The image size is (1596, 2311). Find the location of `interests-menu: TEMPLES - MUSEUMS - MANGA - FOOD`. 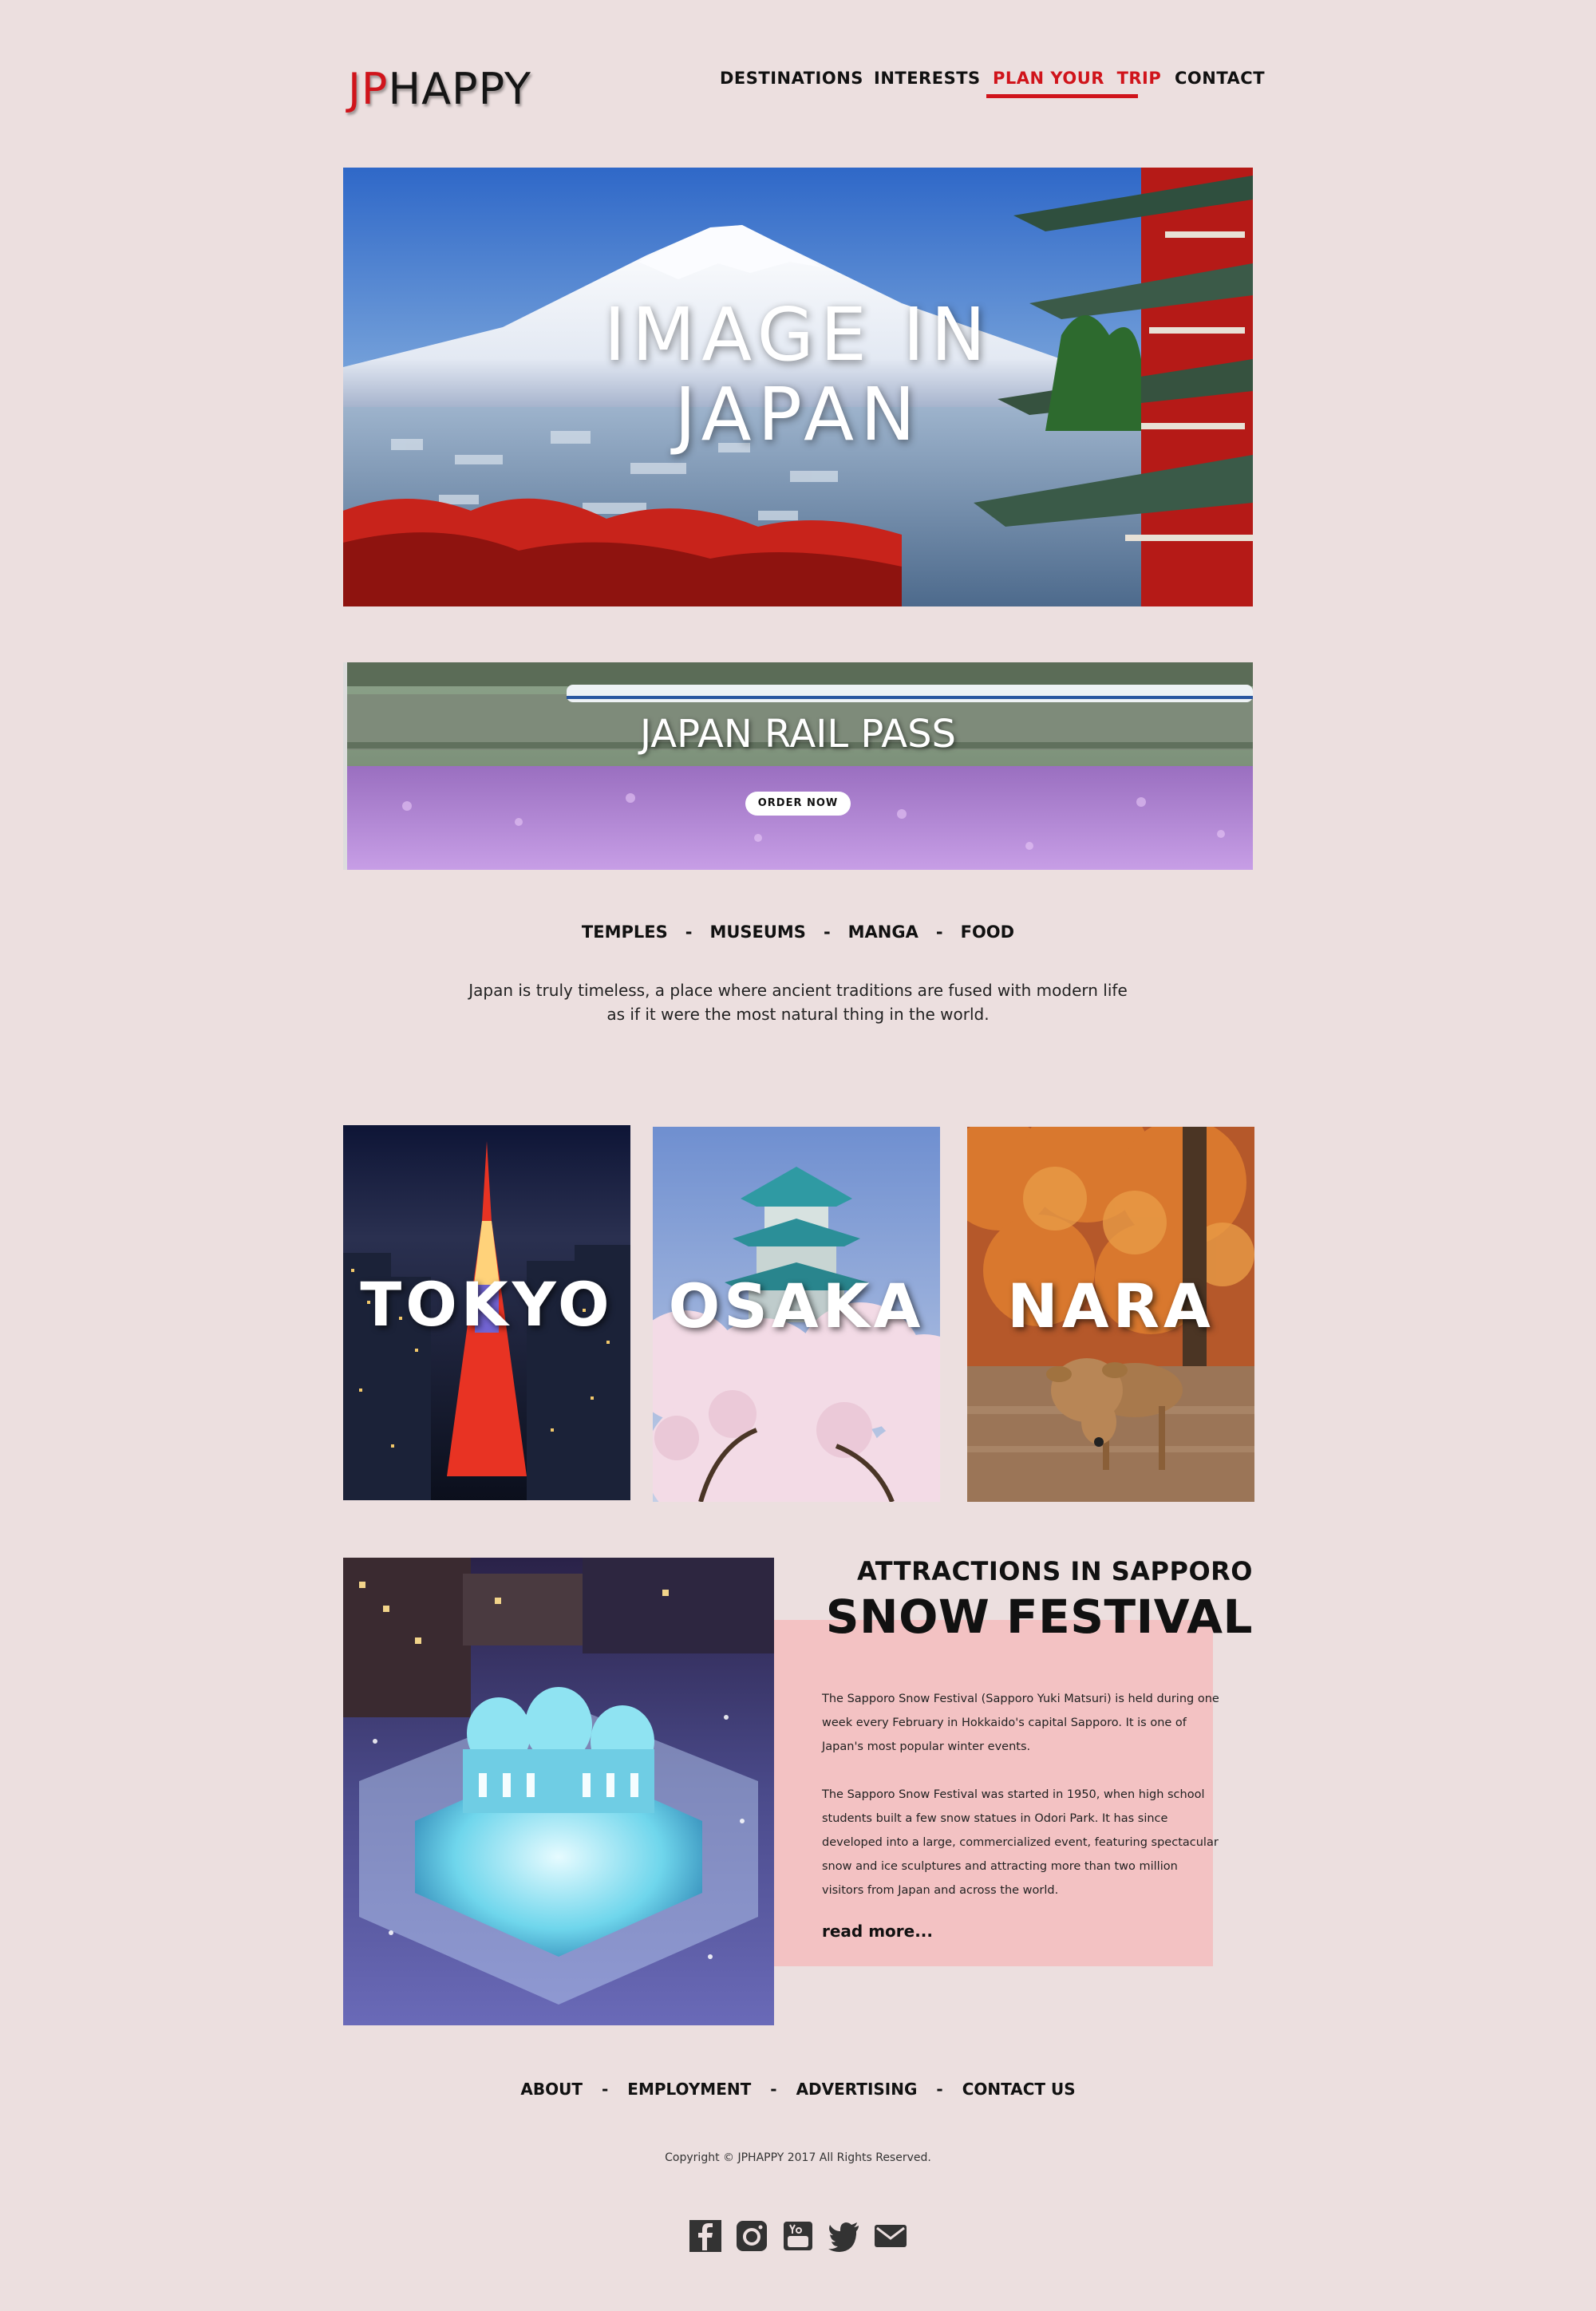

interests-menu: TEMPLES - MUSEUMS - MANGA - FOOD is located at coordinates (798, 932).